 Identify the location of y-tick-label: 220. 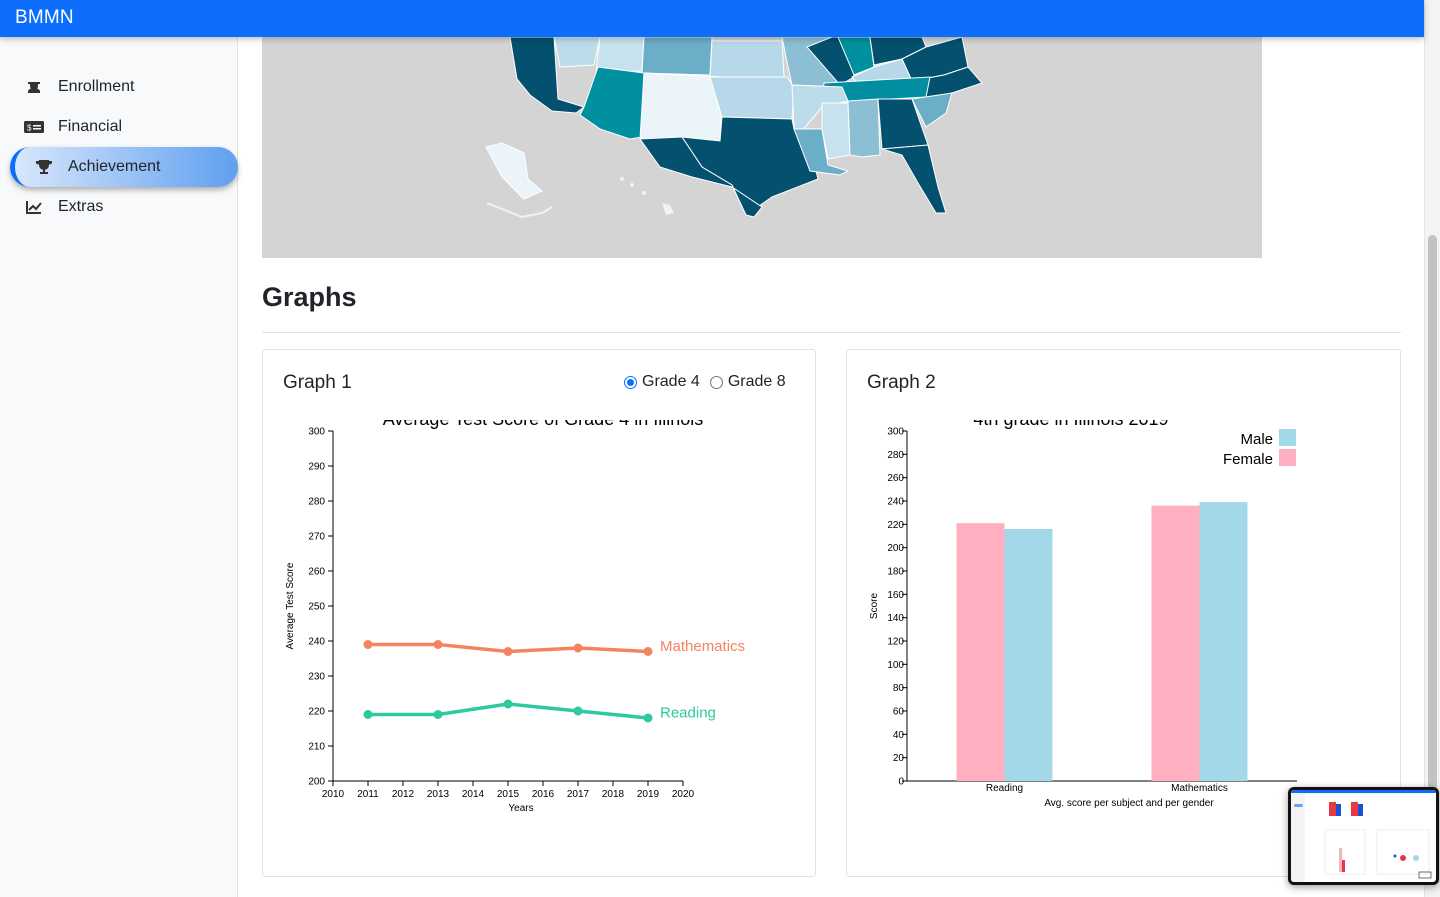
(316, 712).